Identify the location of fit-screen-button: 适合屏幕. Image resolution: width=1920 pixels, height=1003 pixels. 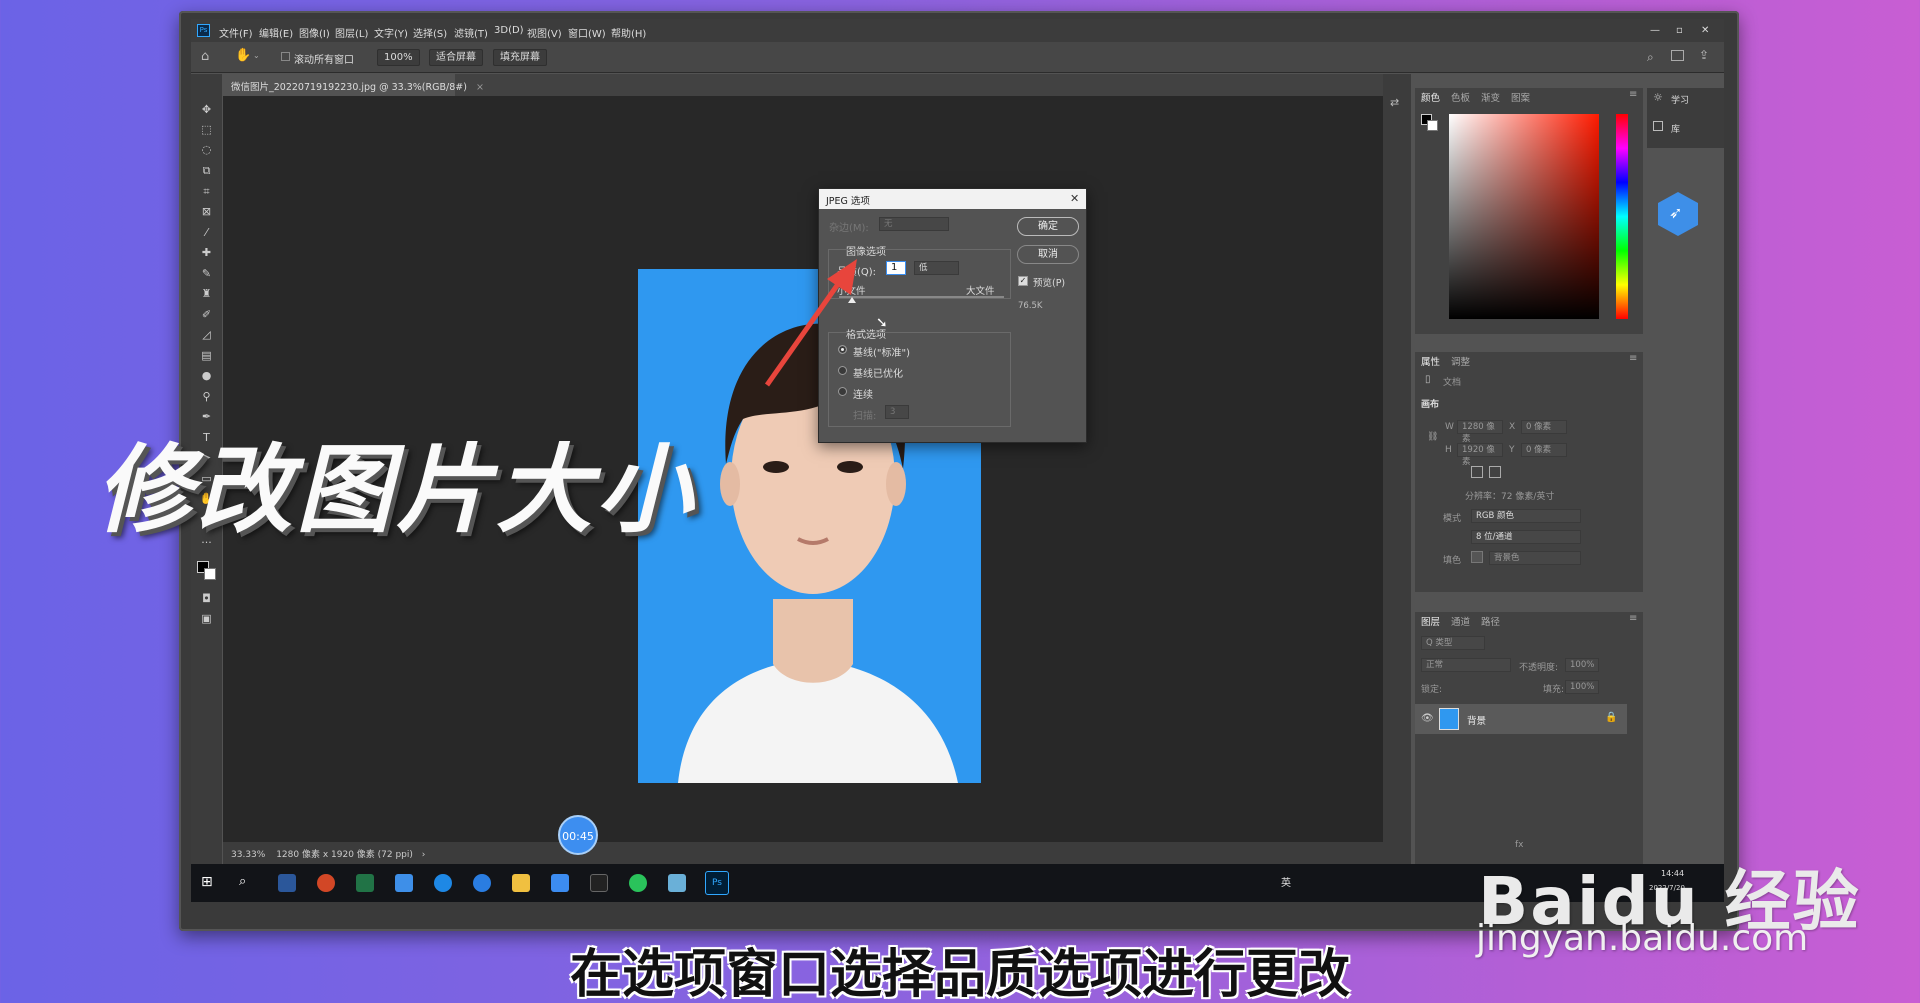
(456, 57).